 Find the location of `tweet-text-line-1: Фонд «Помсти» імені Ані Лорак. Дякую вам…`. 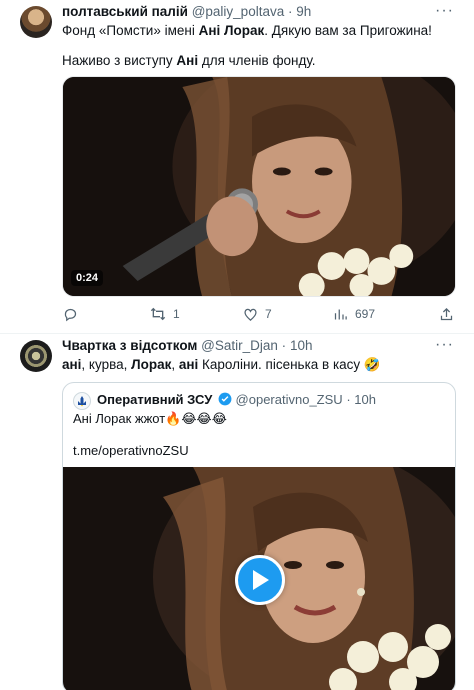

tweet-text-line-1: Фонд «Помсти» імені Ані Лорак. Дякую вам… is located at coordinates (247, 30).